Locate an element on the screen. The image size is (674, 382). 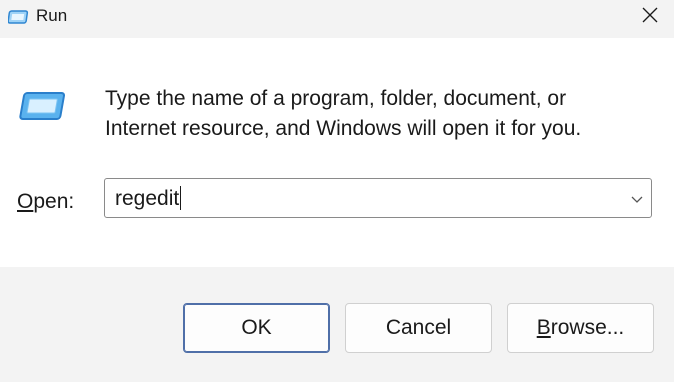
browse-accel: B is located at coordinates (543, 327).